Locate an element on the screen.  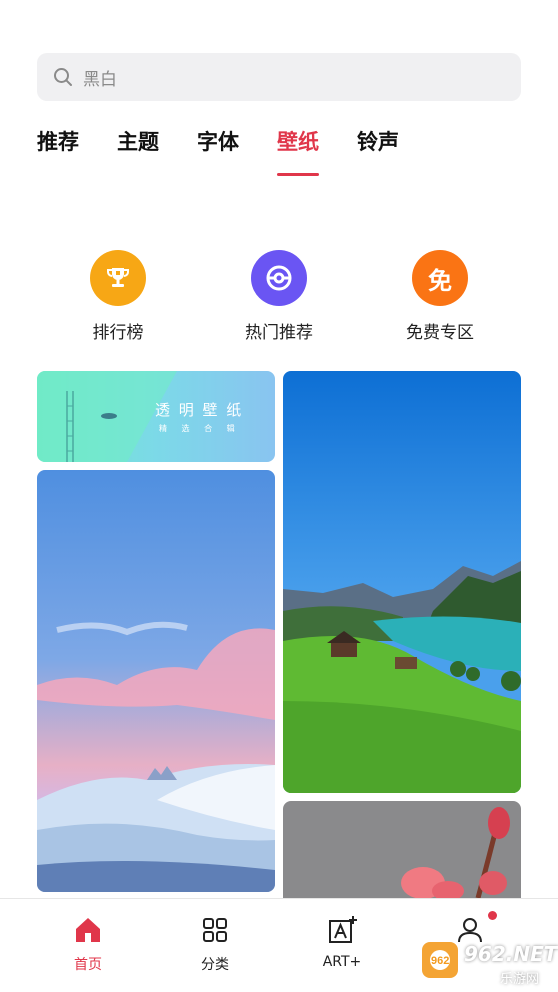
hot-ball-icon is located at coordinates (279, 278).